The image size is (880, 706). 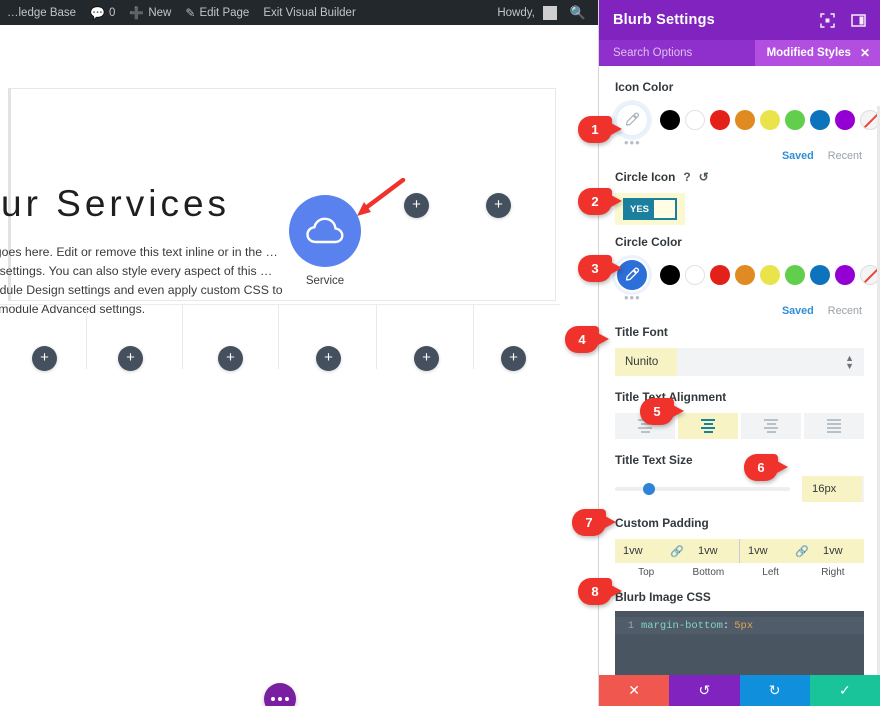 I want to click on toggle-value: YES, so click(x=640, y=209).